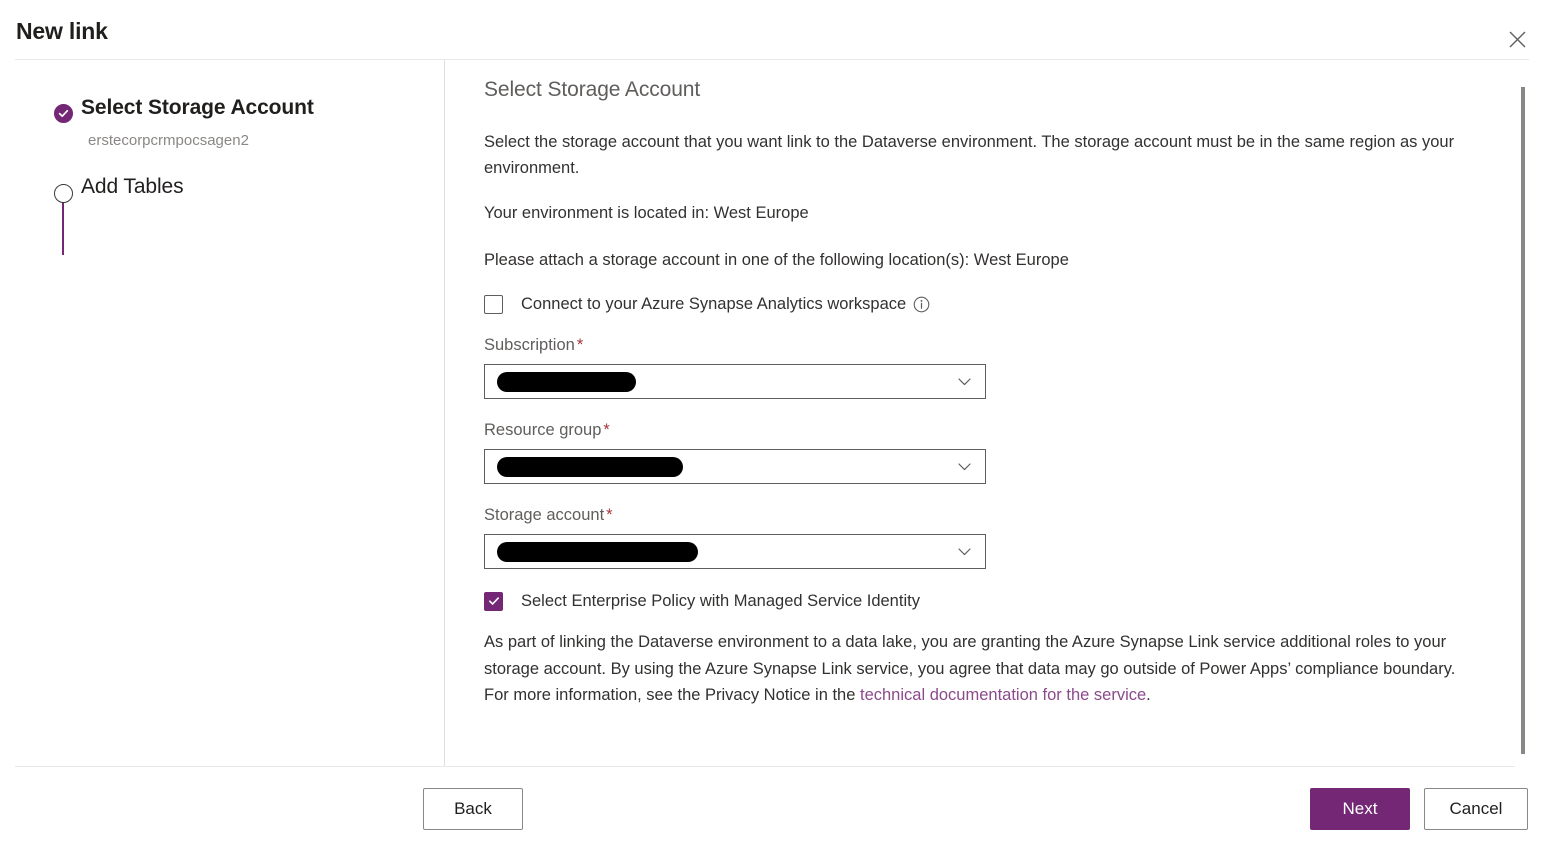 The height and width of the screenshot is (842, 1544). I want to click on field-label: Resource group *, so click(979, 430).